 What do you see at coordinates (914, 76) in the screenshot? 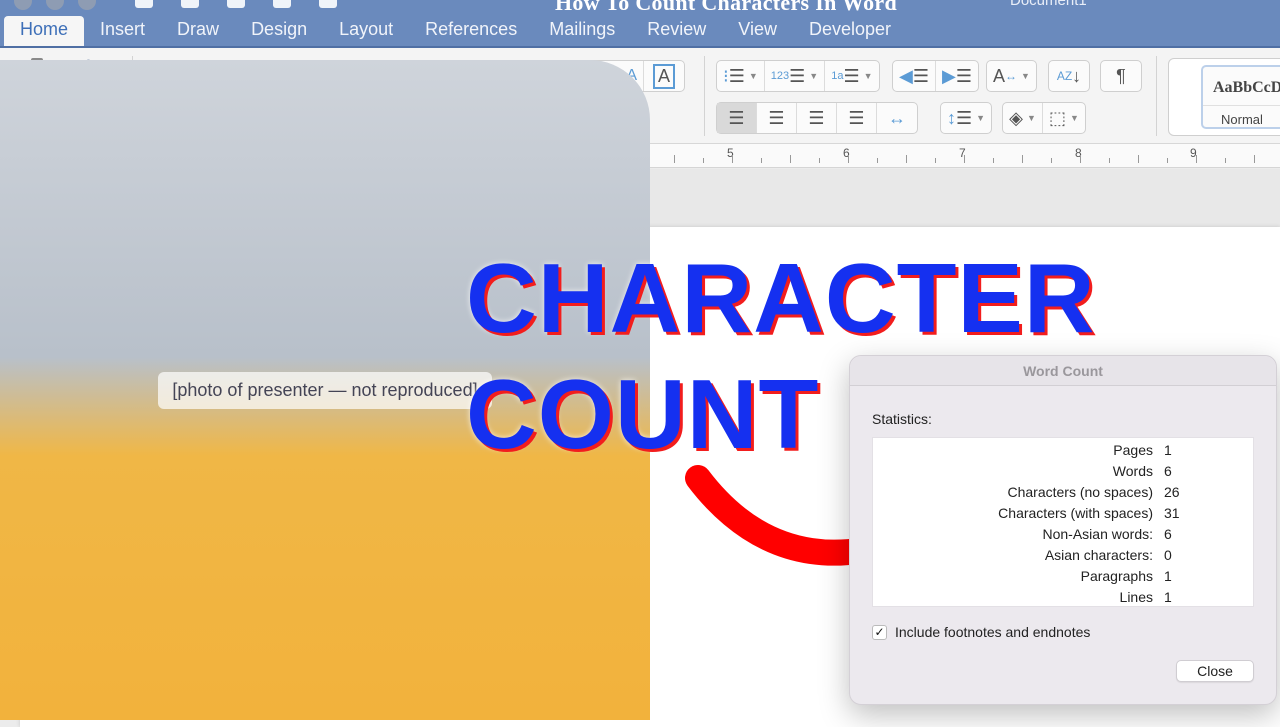
I see `outdent-icon: ◀ ☰` at bounding box center [914, 76].